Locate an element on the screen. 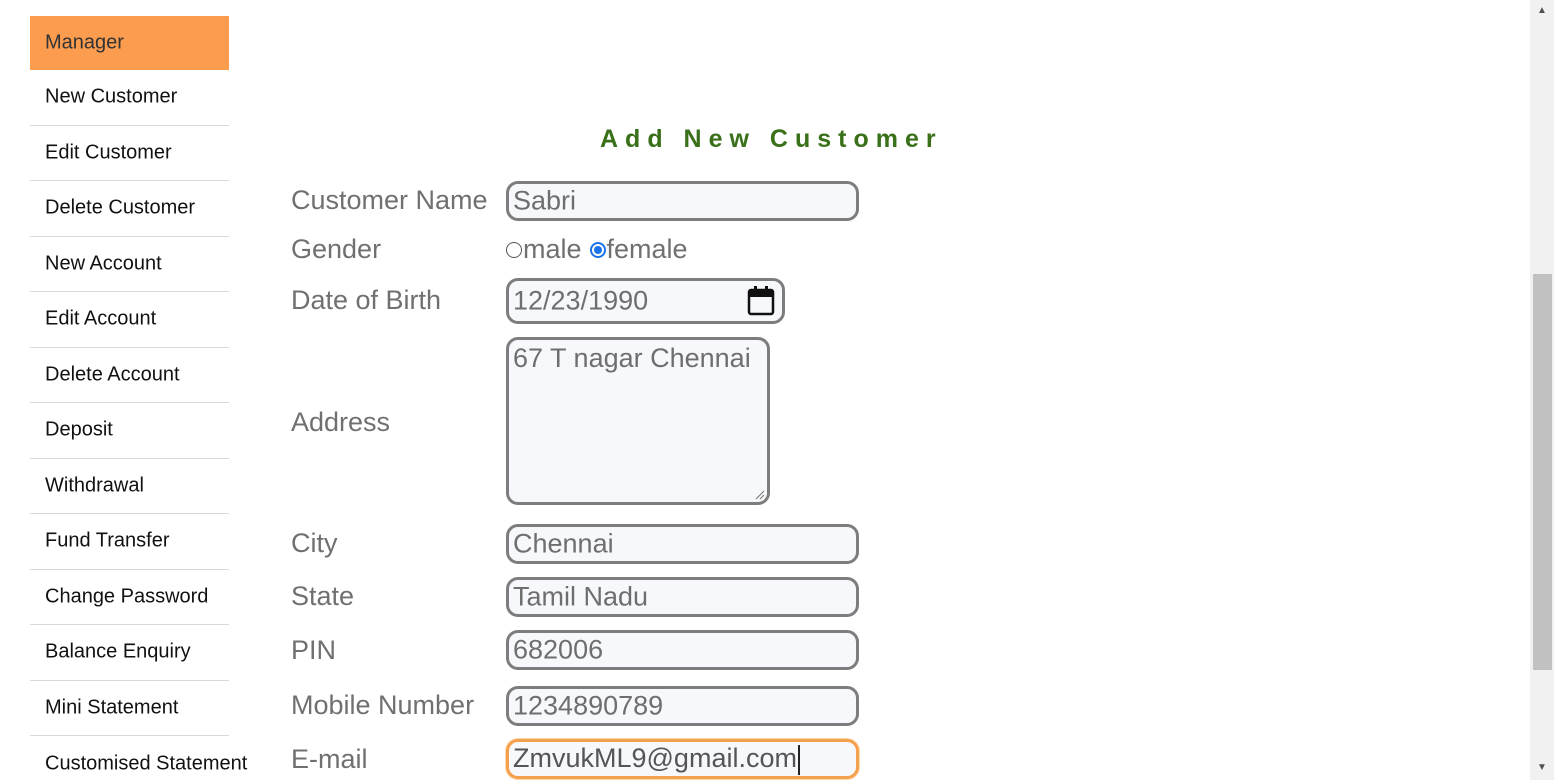 The image size is (1554, 780). email-value-wrap: ZmvukML9@gmail.com is located at coordinates (656, 759).